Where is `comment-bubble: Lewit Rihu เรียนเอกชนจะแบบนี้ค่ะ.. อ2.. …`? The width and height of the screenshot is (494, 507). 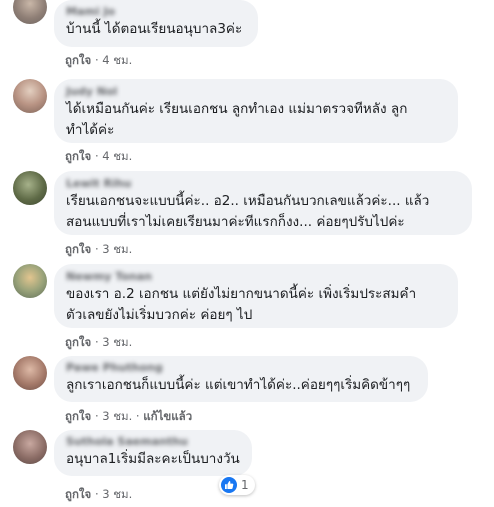 comment-bubble: Lewit Rihu เรียนเอกชนจะแบบนี้ค่ะ.. อ2.. … is located at coordinates (263, 203).